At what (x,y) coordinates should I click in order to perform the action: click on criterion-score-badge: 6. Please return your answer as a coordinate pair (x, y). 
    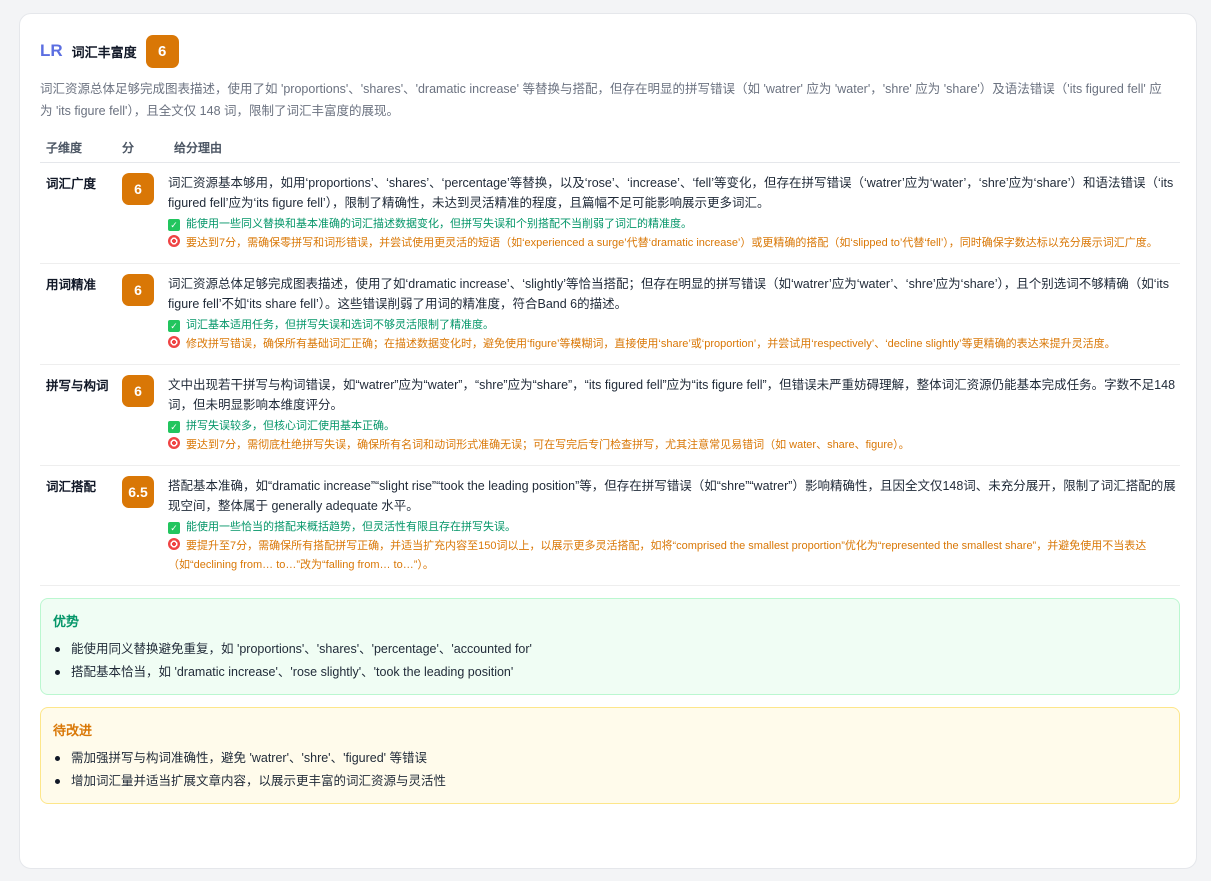
    Looking at the image, I should click on (162, 51).